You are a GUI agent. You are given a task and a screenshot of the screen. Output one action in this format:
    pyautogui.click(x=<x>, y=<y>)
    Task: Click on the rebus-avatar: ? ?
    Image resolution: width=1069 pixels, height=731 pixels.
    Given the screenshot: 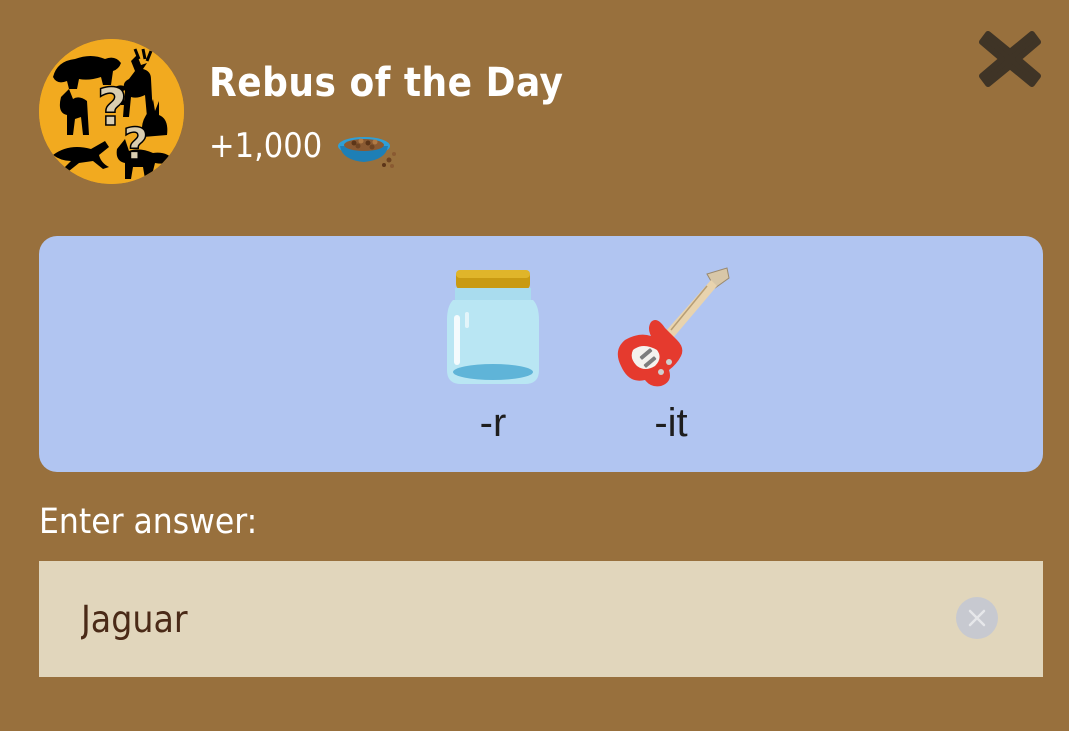 What is the action you would take?
    pyautogui.click(x=111, y=111)
    